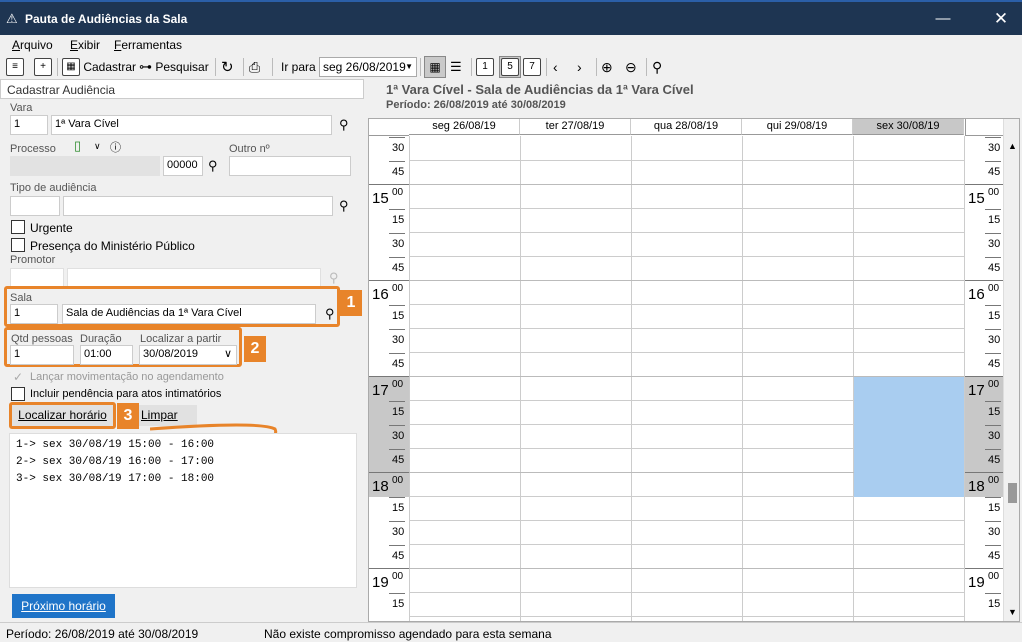 Image resolution: width=1022 pixels, height=642 pixels. I want to click on processo-suffix-input: 00000, so click(183, 166).